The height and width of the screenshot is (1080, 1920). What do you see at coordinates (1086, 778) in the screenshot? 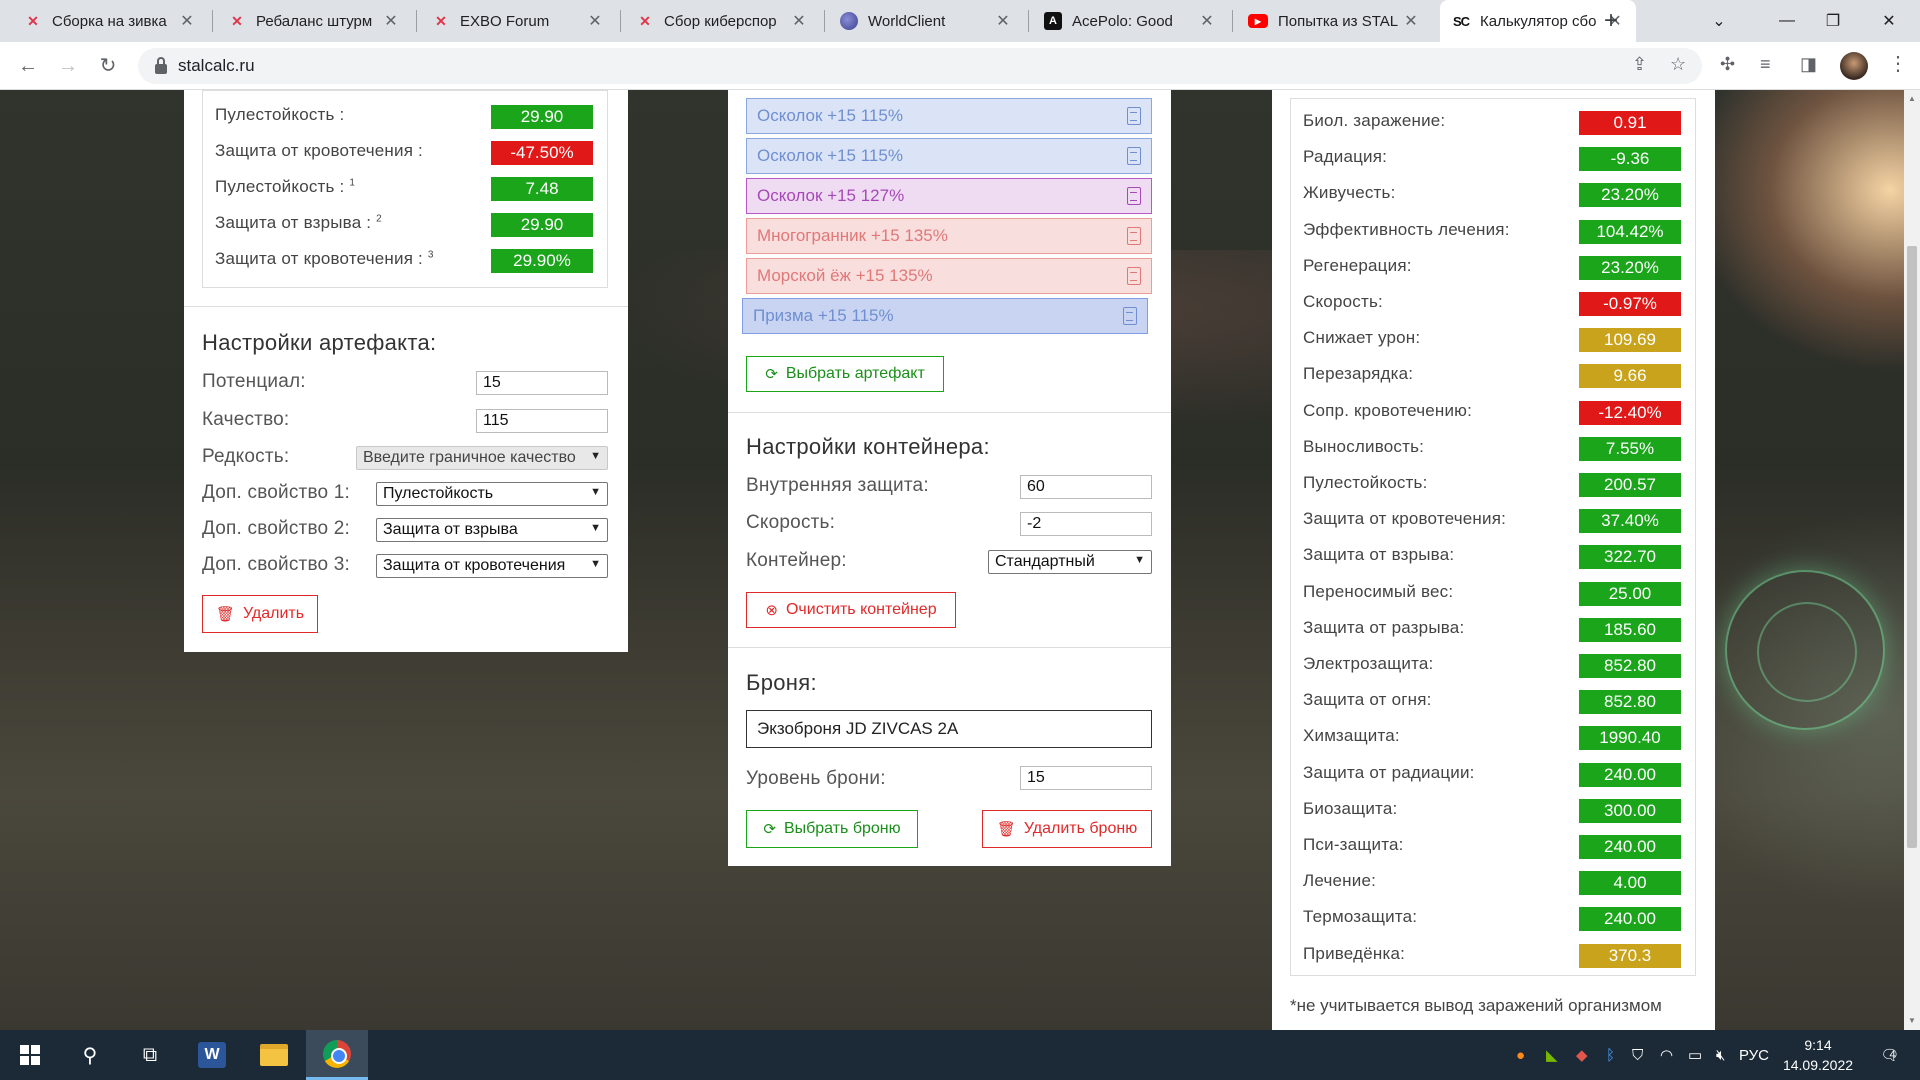
I see `armor-level-input: 15` at bounding box center [1086, 778].